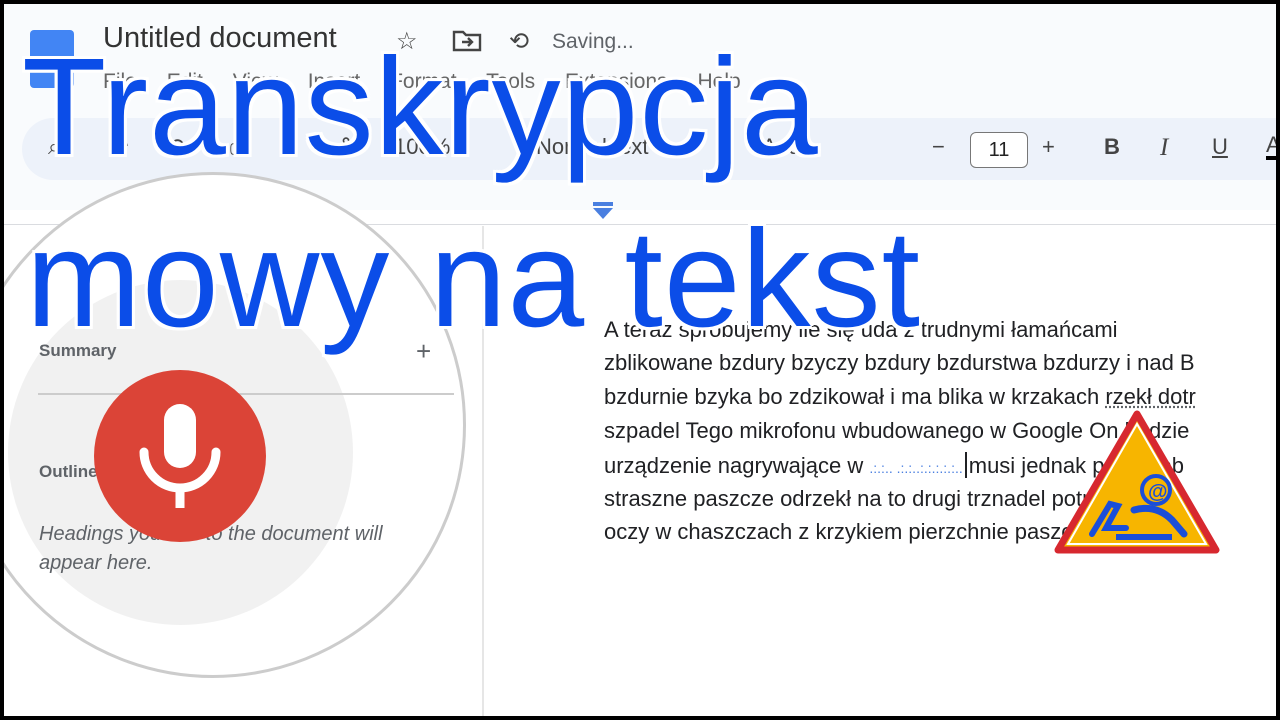 The image size is (1280, 720). What do you see at coordinates (734, 465) in the screenshot?
I see `doc-line-5-text: urządzenie nagrywające w` at bounding box center [734, 465].